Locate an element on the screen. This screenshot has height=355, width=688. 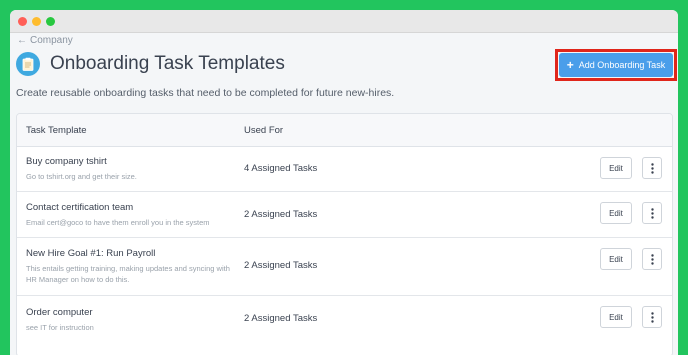
page-header: Onboarding Task Templates is located at coordinates (150, 64).